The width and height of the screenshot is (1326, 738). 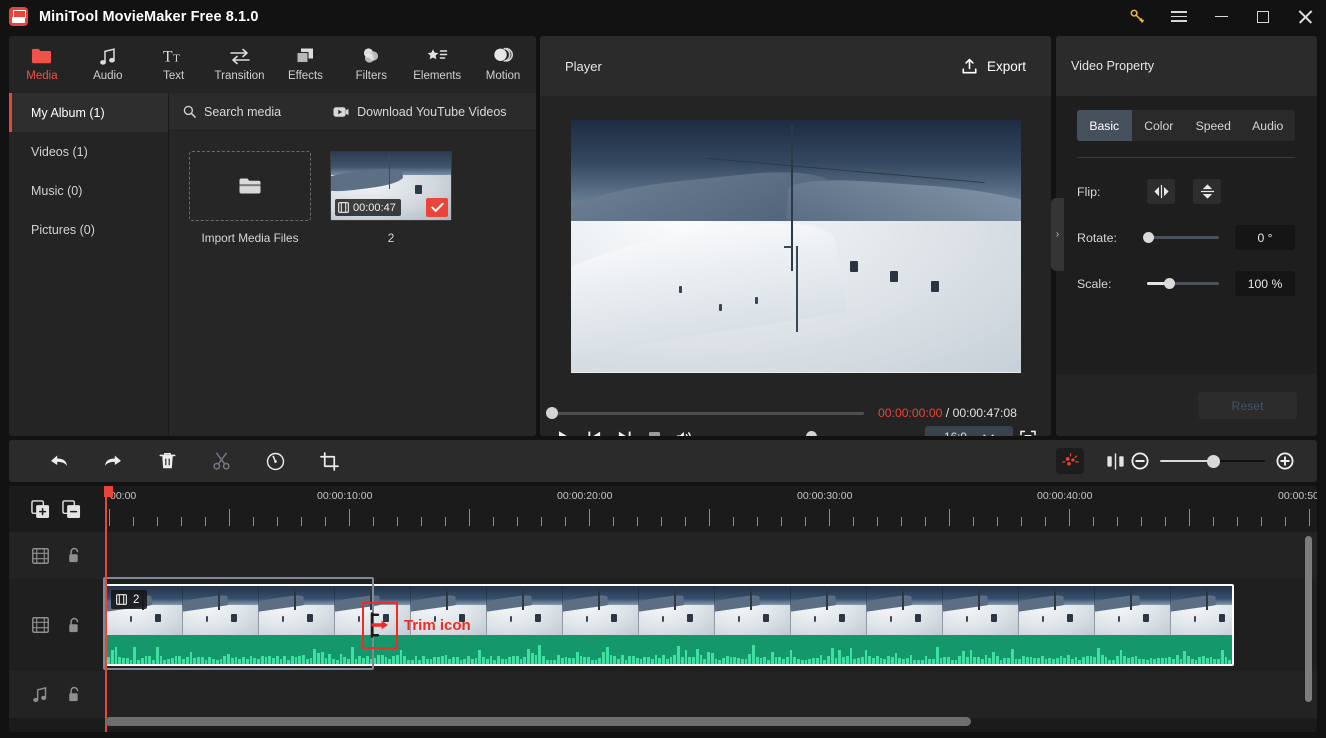 I want to click on flip-horizontal-icon, so click(x=1161, y=191).